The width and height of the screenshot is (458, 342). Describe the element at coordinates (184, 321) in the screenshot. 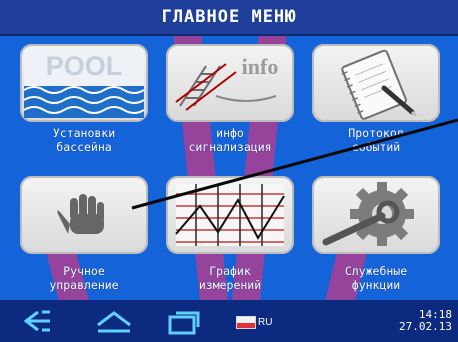

I see `windows-icon` at that location.